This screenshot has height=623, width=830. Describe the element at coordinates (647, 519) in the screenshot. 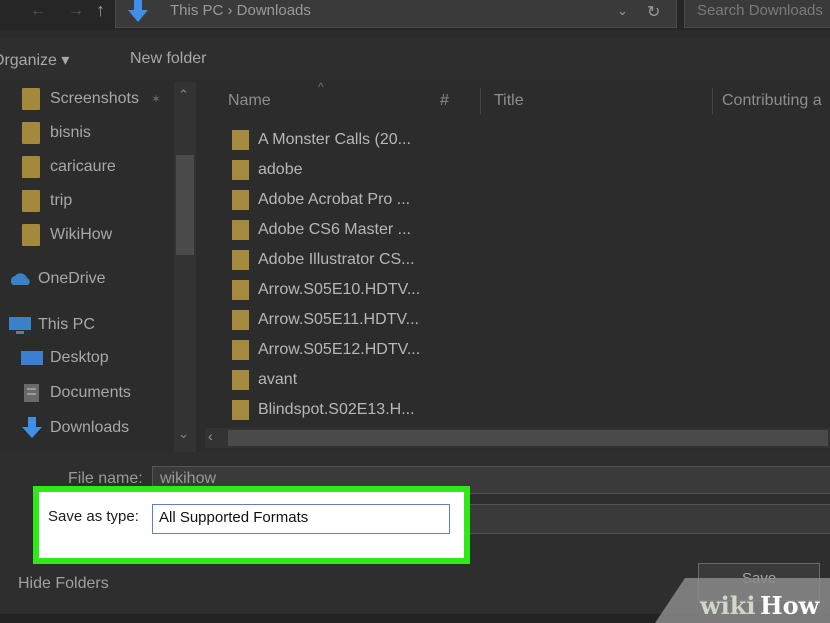

I see `save-as-type-dropdown-extension` at that location.